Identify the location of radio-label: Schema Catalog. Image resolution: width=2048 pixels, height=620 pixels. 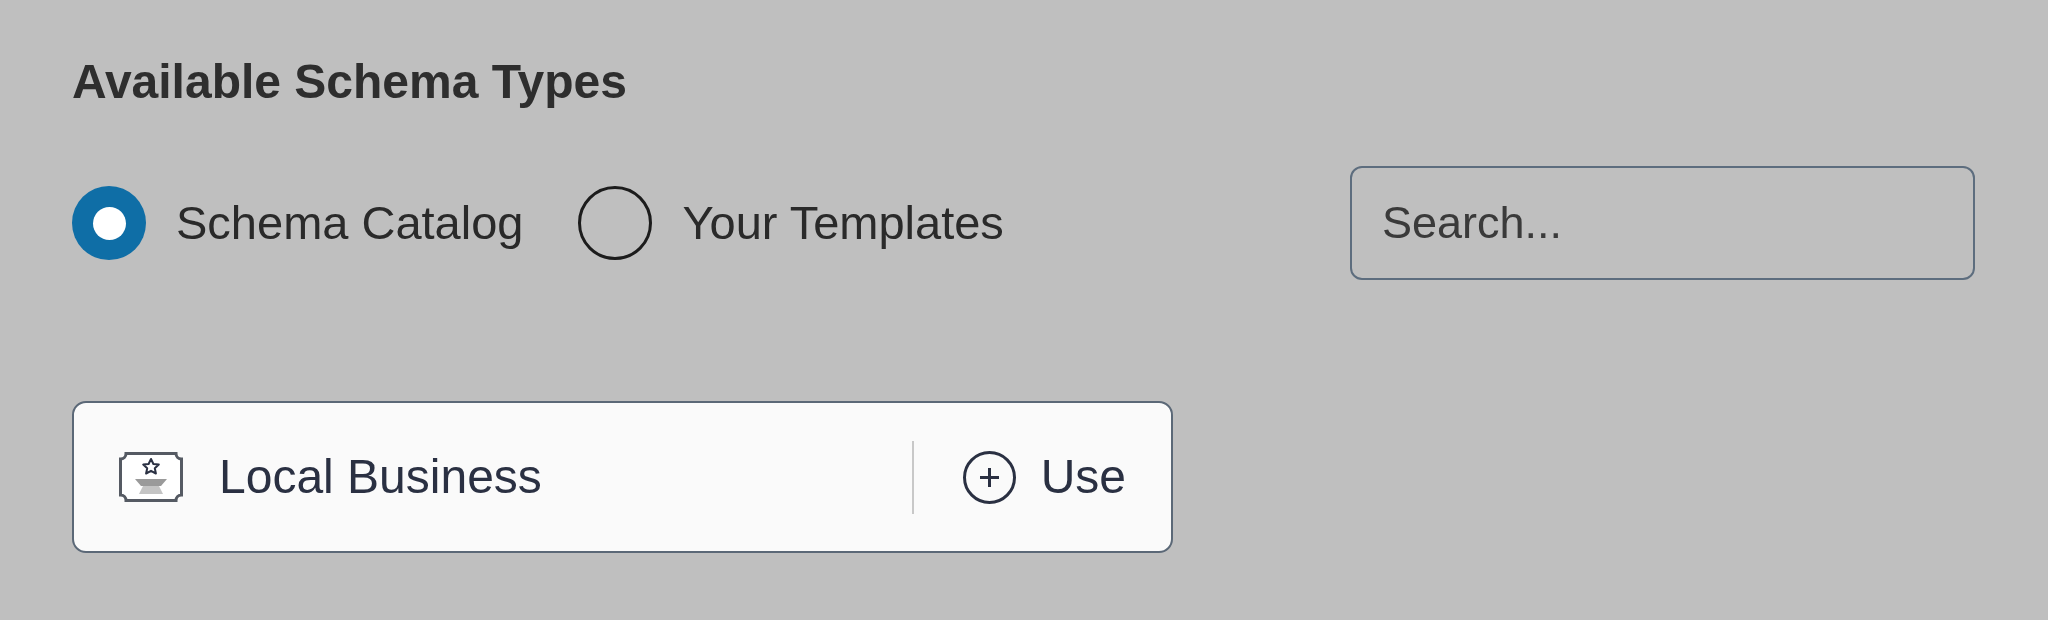
(350, 223).